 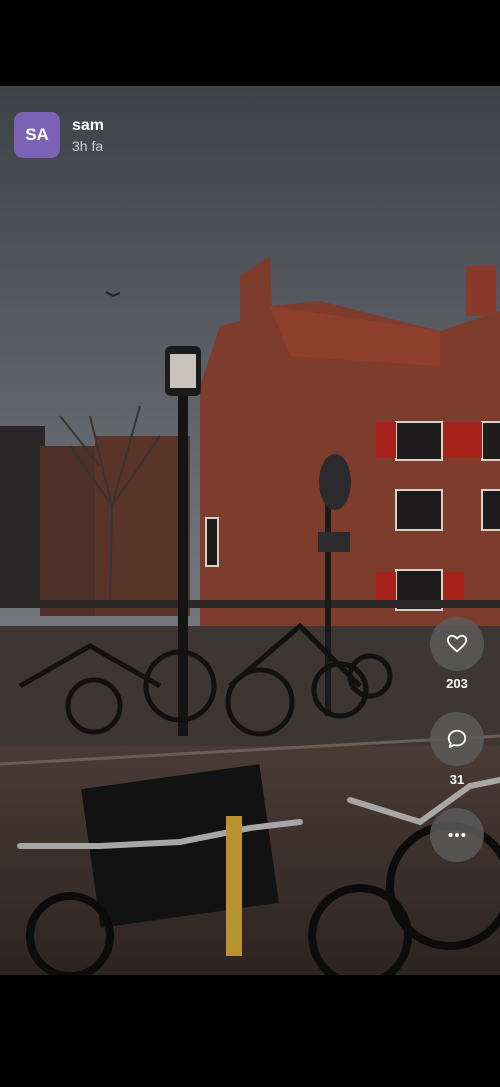 I want to click on more-dots-icon, so click(x=457, y=835).